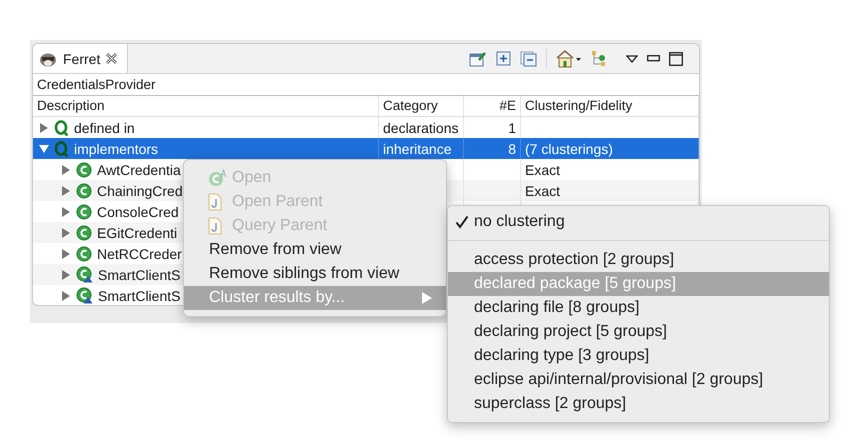 This screenshot has width=860, height=447. I want to click on tree-item-label: defined in, so click(104, 128).